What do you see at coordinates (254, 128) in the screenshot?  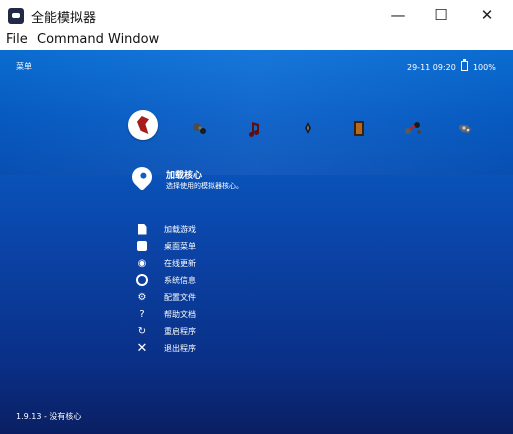 I see `music-category-icon` at bounding box center [254, 128].